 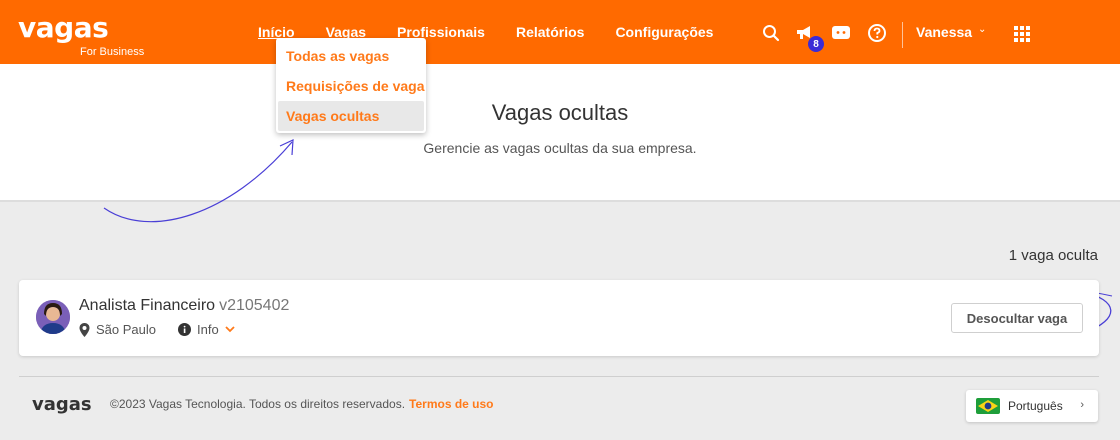 I want to click on apps-grid-icon, so click(x=1022, y=34).